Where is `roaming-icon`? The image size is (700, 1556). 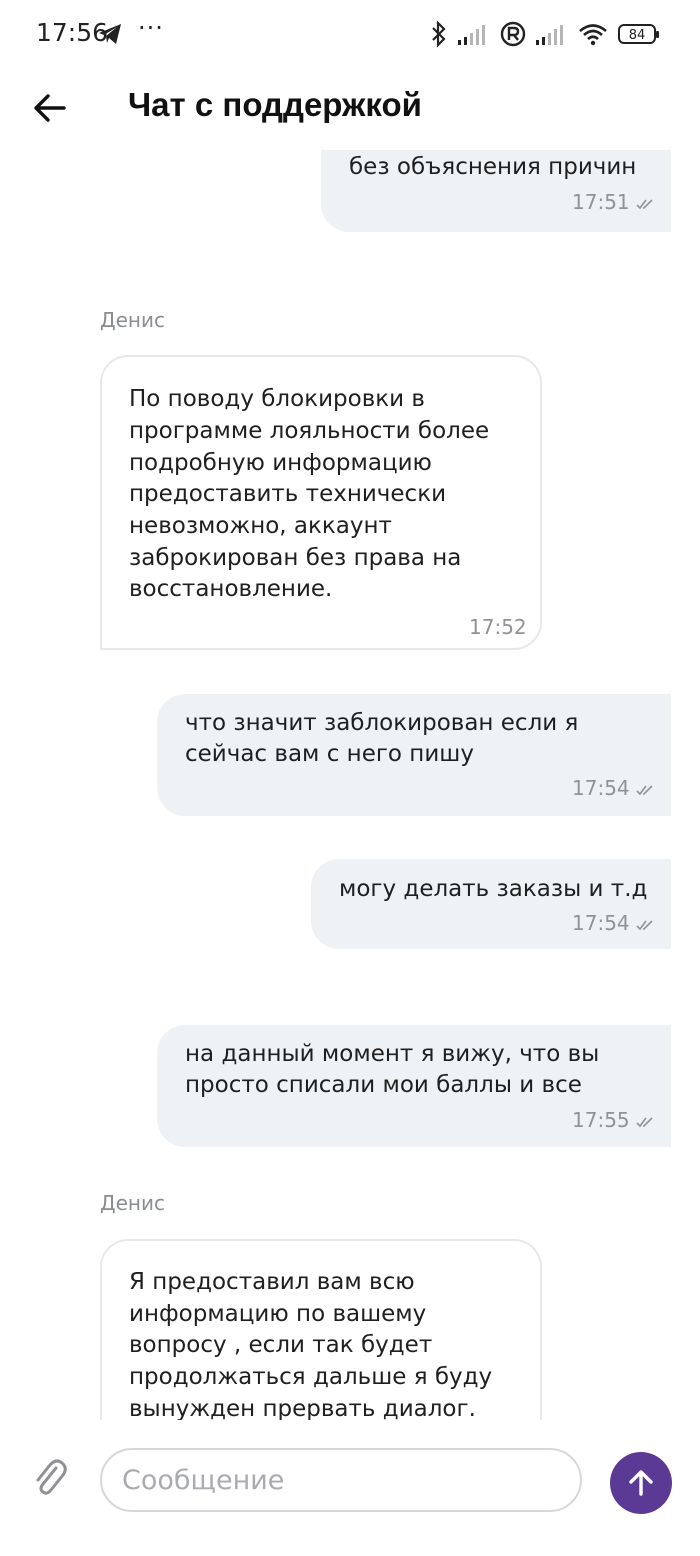
roaming-icon is located at coordinates (513, 34).